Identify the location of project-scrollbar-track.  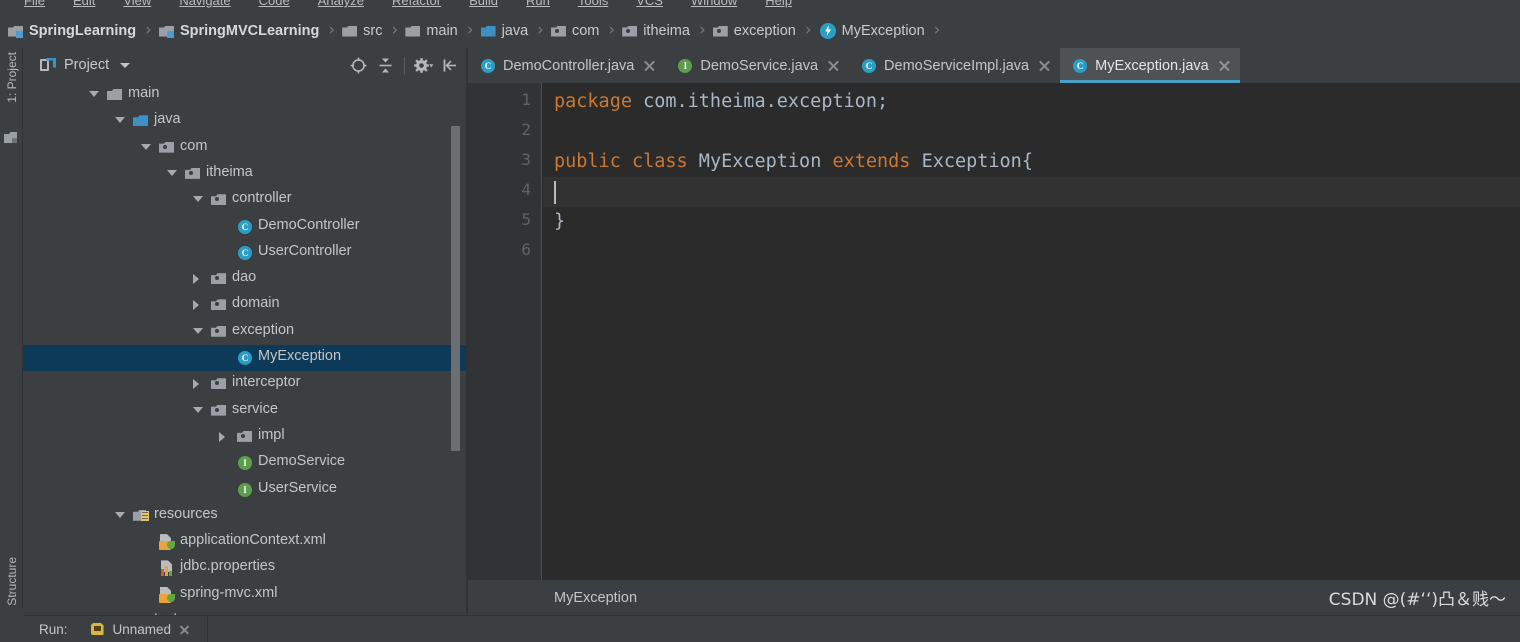
(457, 348).